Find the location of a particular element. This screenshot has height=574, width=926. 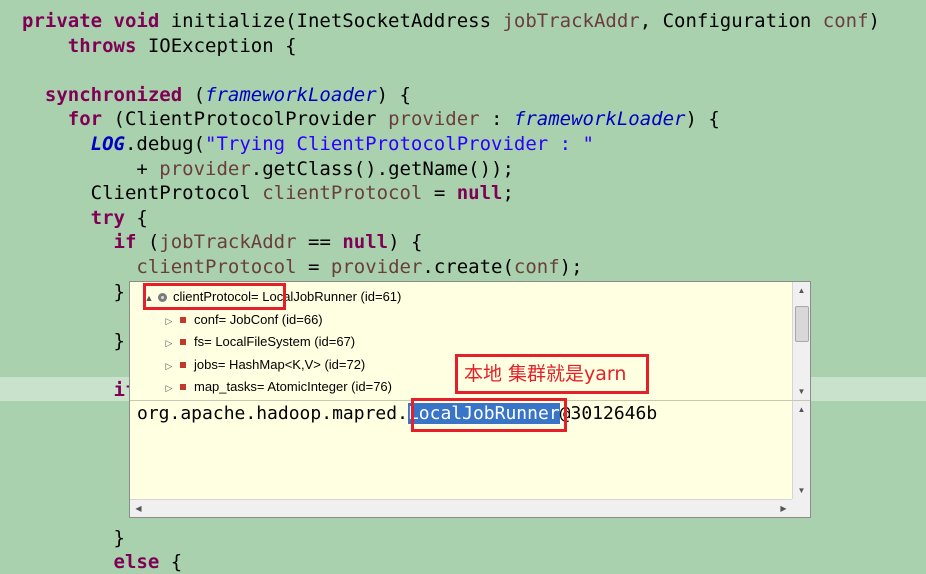

detail-scrollbar: ▲ ▼ is located at coordinates (801, 450).